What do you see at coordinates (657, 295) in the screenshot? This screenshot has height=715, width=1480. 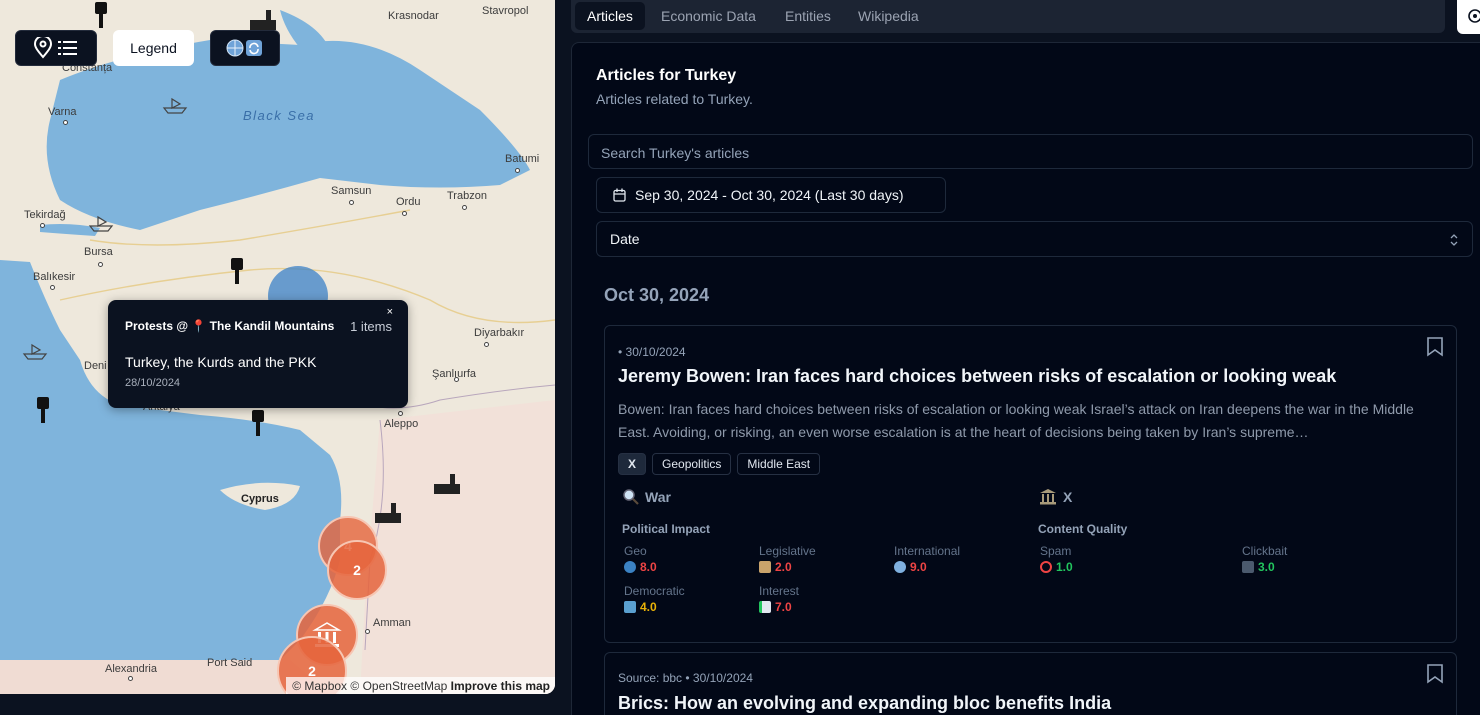 I see `article-group-date: Oct 30, 2024` at bounding box center [657, 295].